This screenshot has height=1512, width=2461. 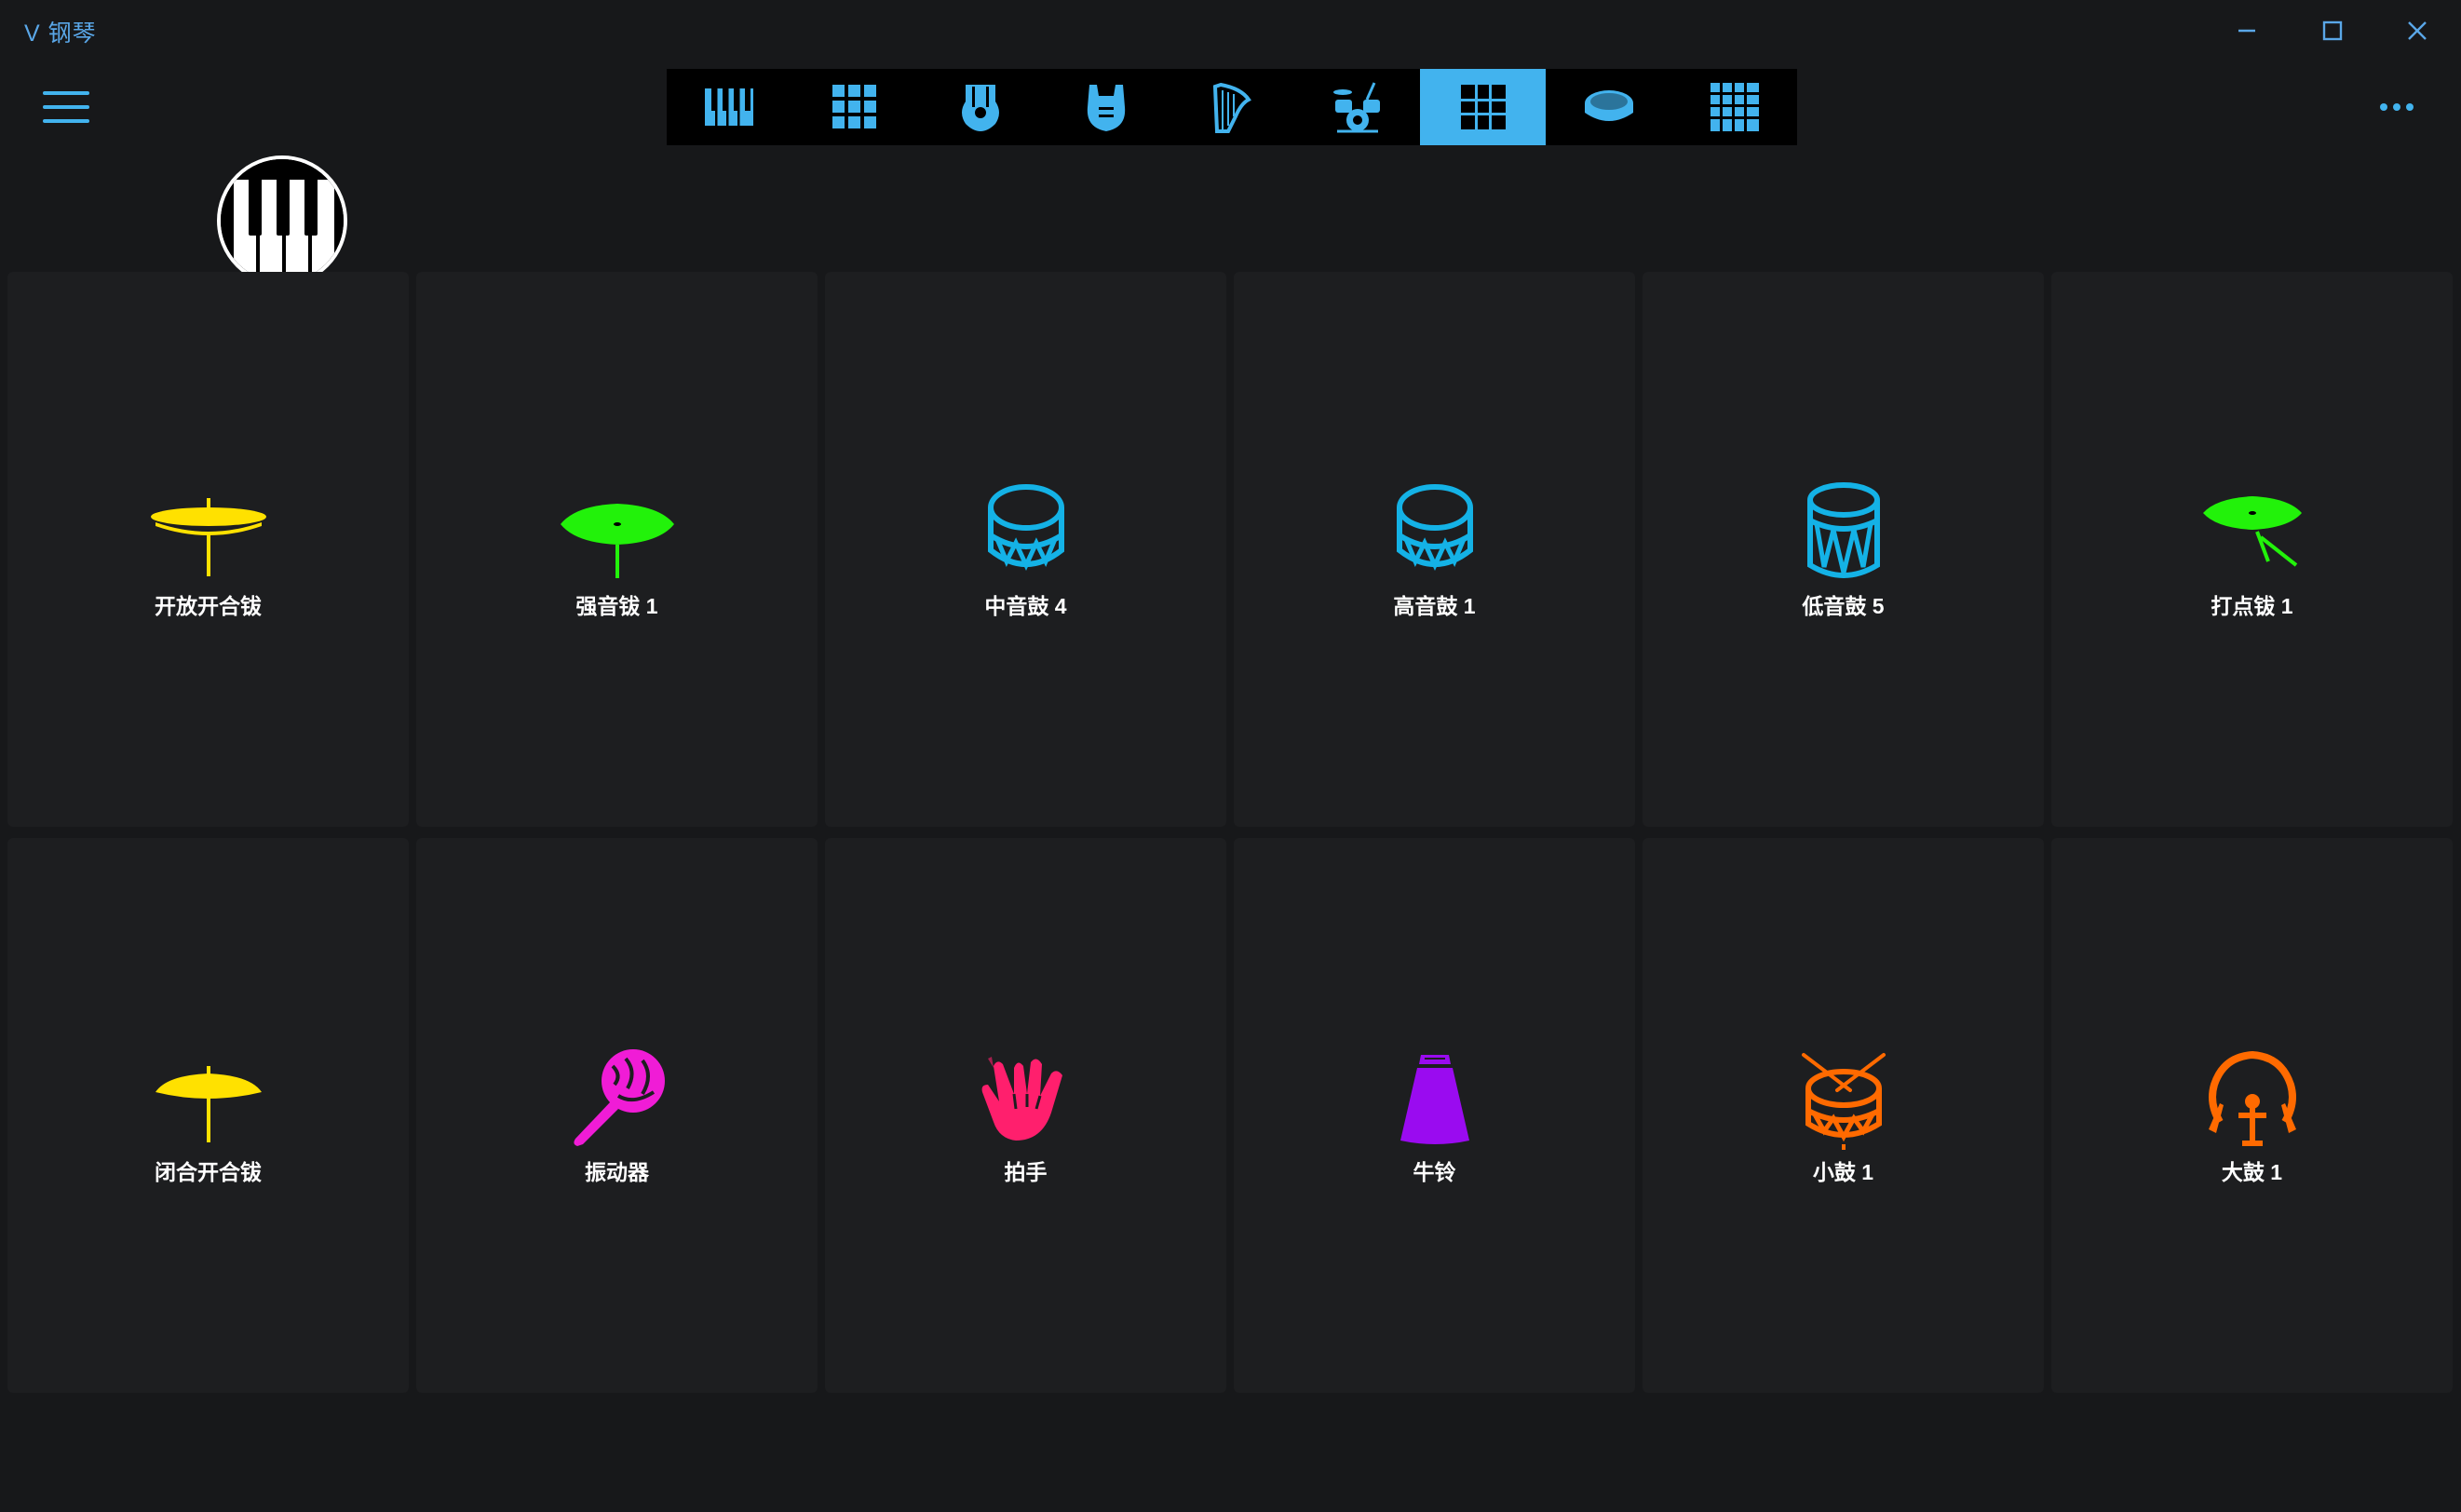 I want to click on pad-cowbell: 牛铃, so click(x=1434, y=1116).